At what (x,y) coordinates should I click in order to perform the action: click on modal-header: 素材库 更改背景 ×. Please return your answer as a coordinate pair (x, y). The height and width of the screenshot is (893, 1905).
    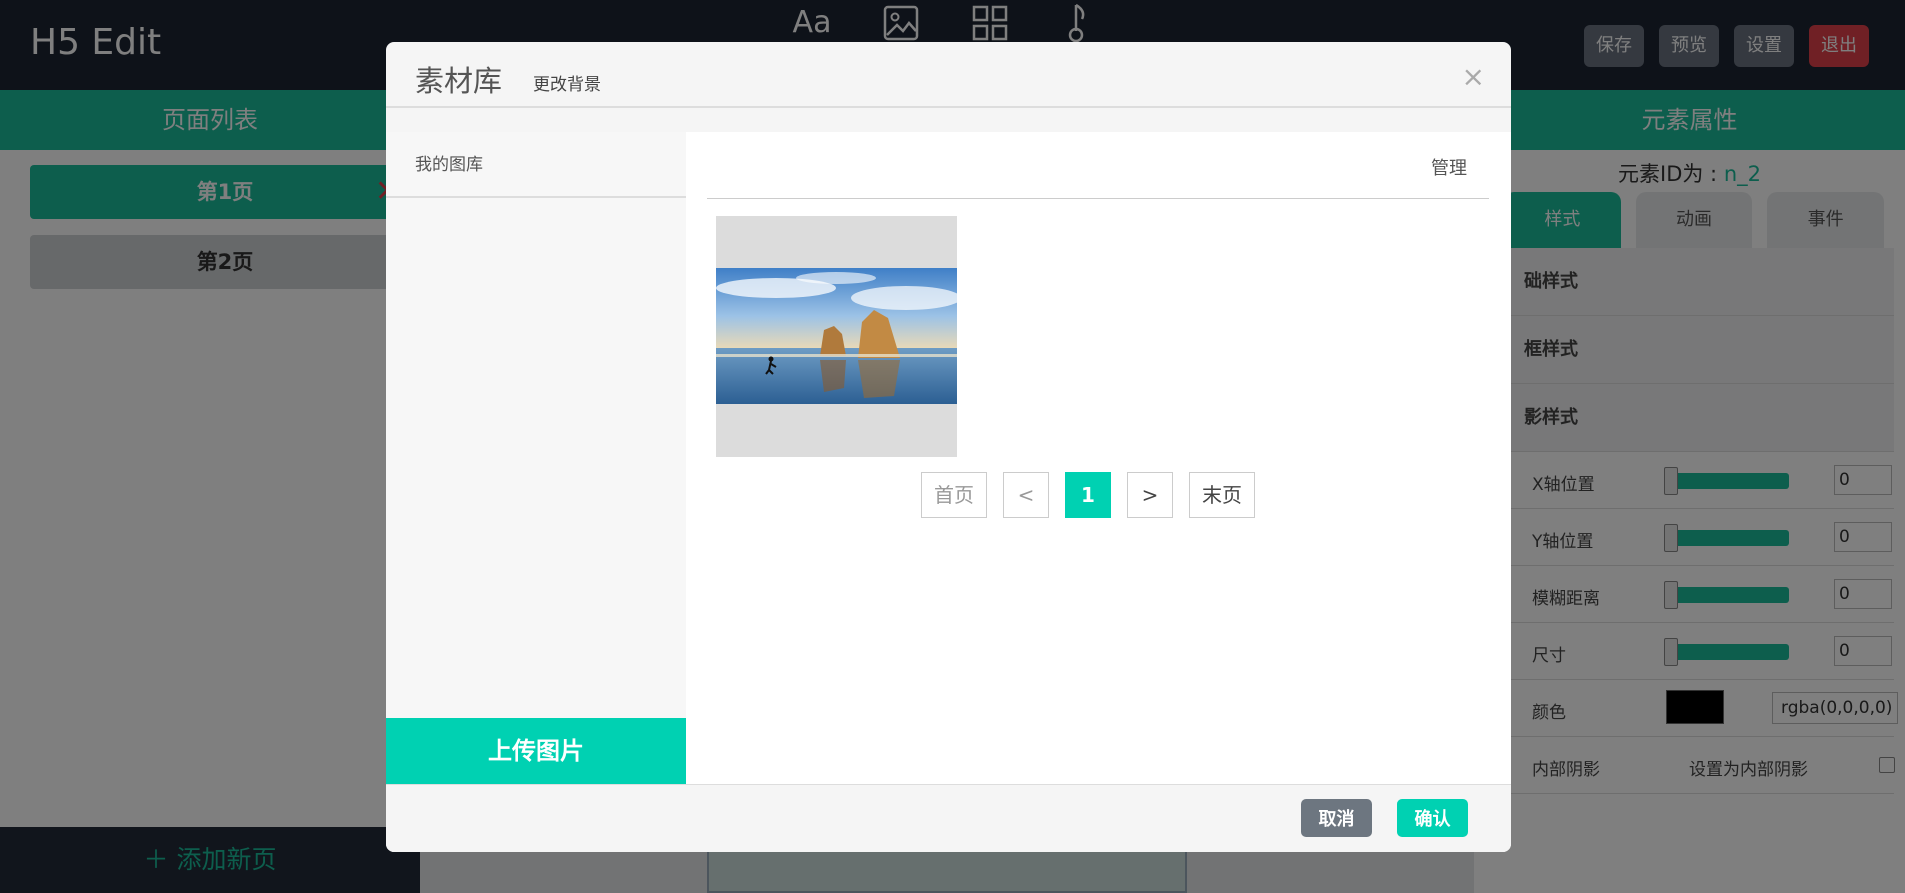
    Looking at the image, I should click on (948, 75).